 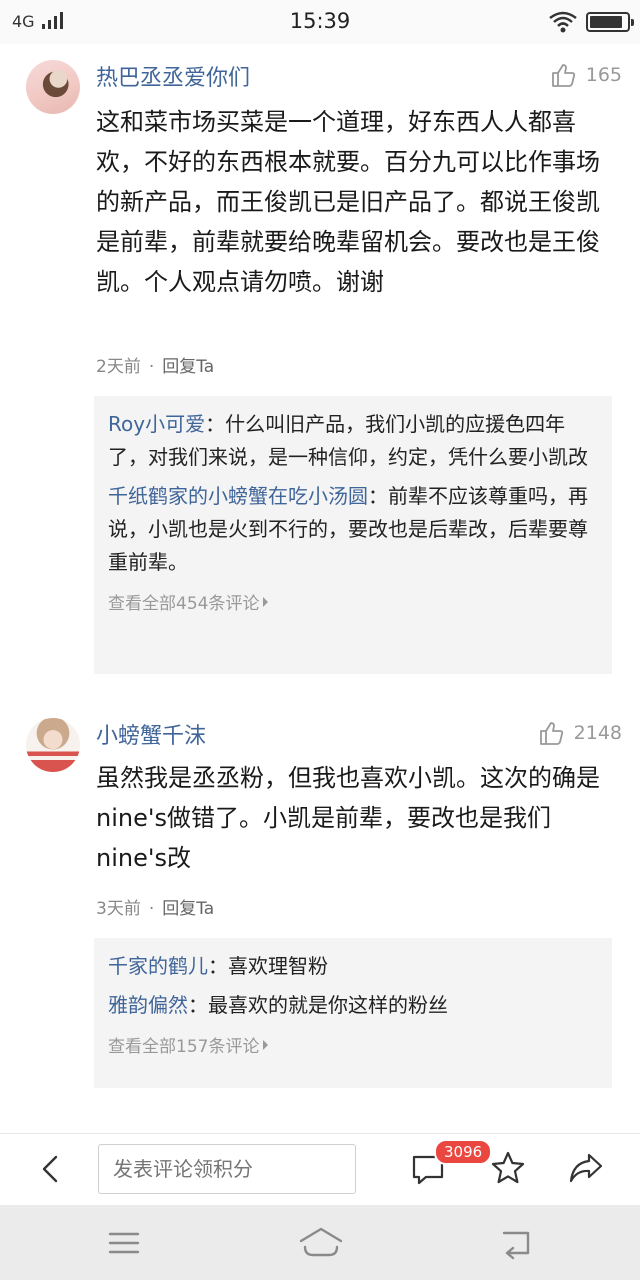 What do you see at coordinates (508, 1168) in the screenshot?
I see `star-icon` at bounding box center [508, 1168].